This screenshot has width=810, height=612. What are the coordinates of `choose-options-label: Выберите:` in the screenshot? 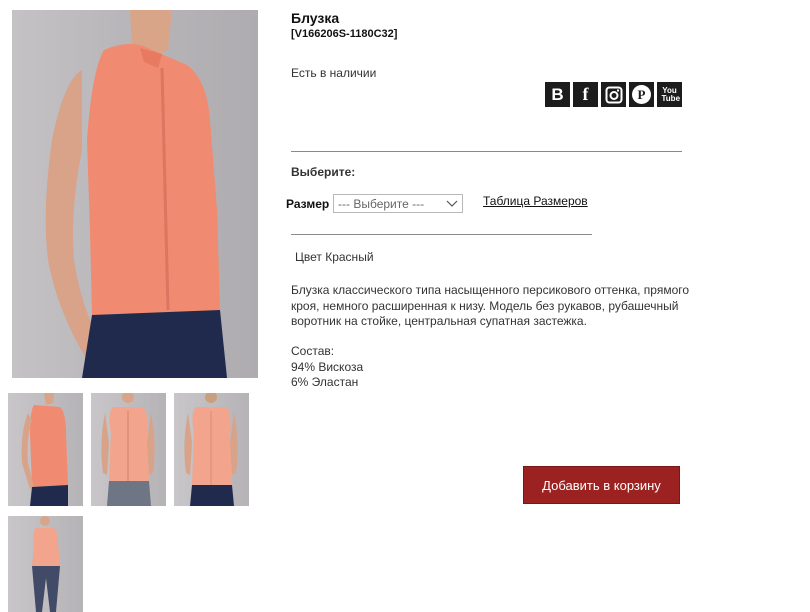 It's located at (323, 172).